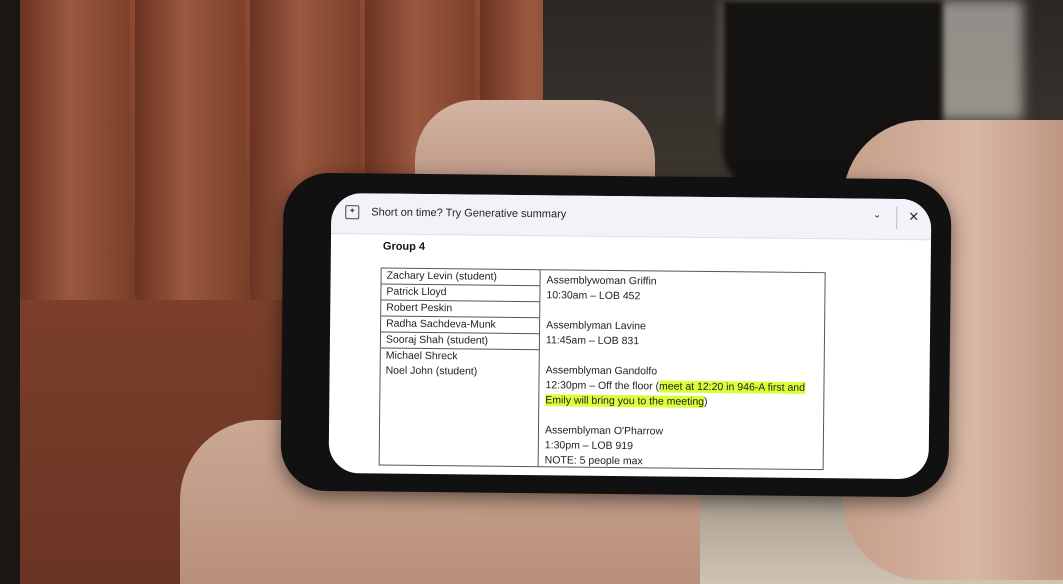 The height and width of the screenshot is (584, 1063). Describe the element at coordinates (593, 461) in the screenshot. I see `meeting-note: NOTE: 5 people max` at that location.